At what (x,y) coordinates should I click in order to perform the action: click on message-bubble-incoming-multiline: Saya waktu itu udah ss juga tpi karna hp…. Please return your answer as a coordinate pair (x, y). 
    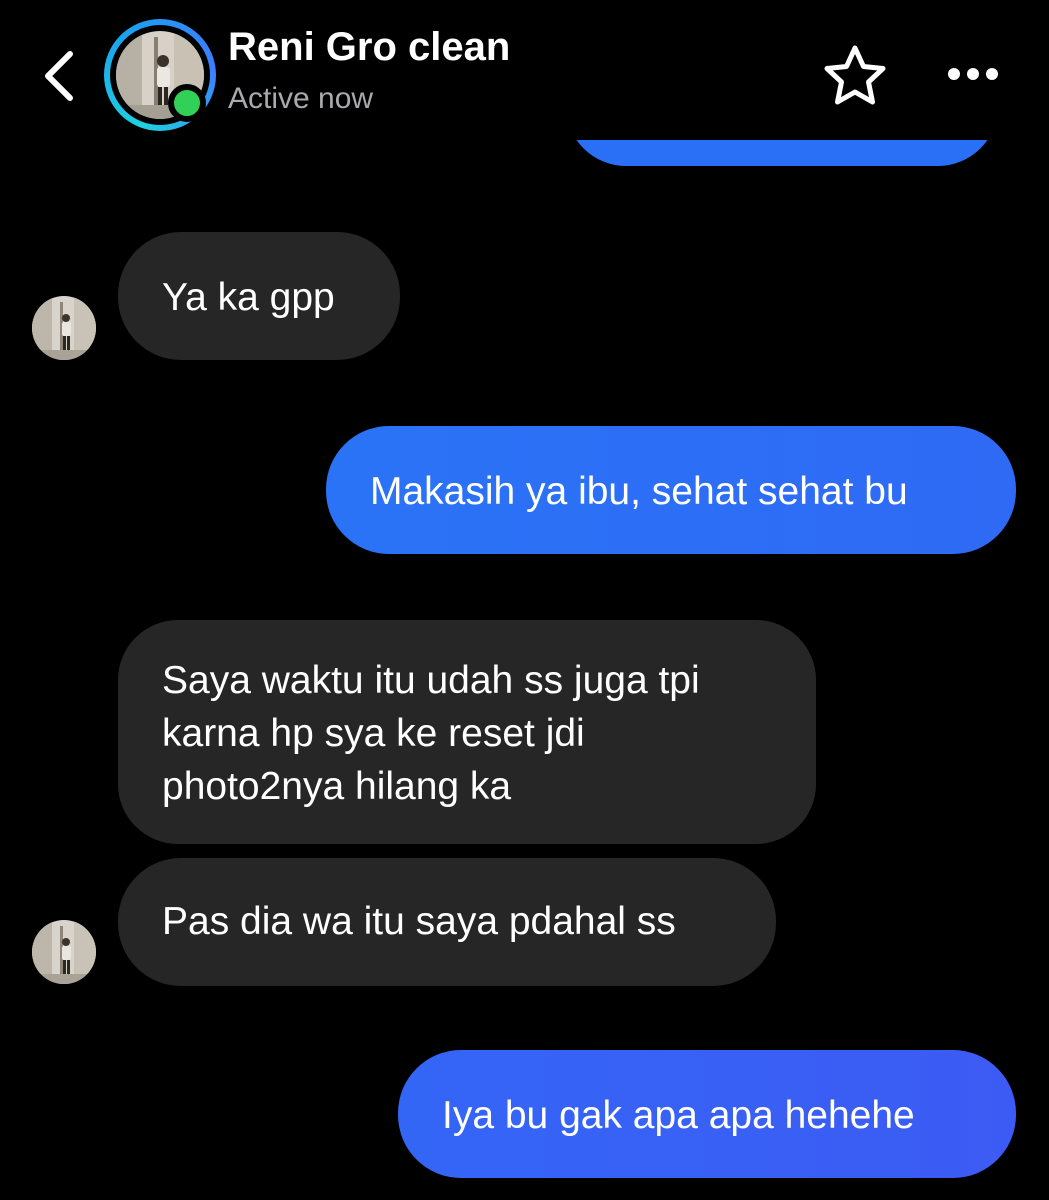
    Looking at the image, I should click on (467, 732).